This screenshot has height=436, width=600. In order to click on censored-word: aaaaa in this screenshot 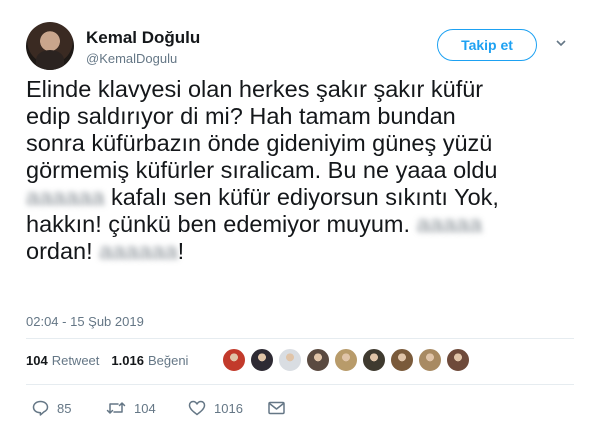, I will do `click(449, 224)`.